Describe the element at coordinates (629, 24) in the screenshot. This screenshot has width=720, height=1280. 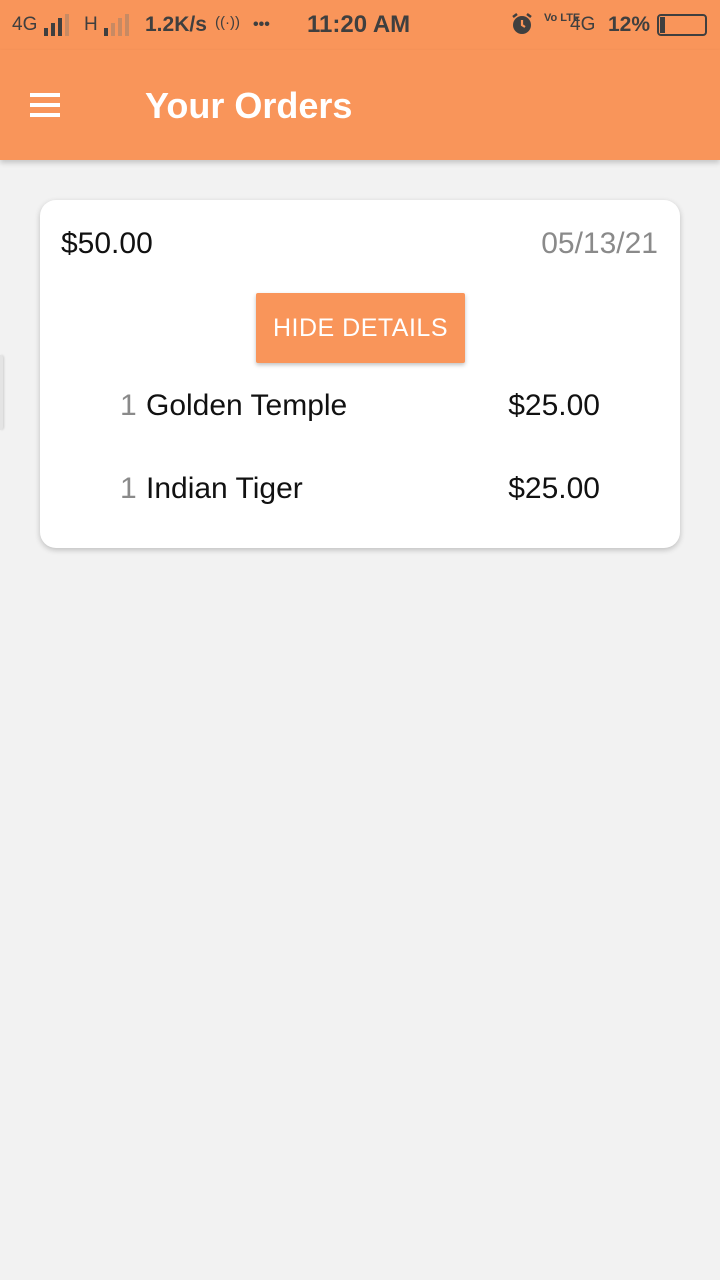
I see `battery-percent: 12%` at that location.